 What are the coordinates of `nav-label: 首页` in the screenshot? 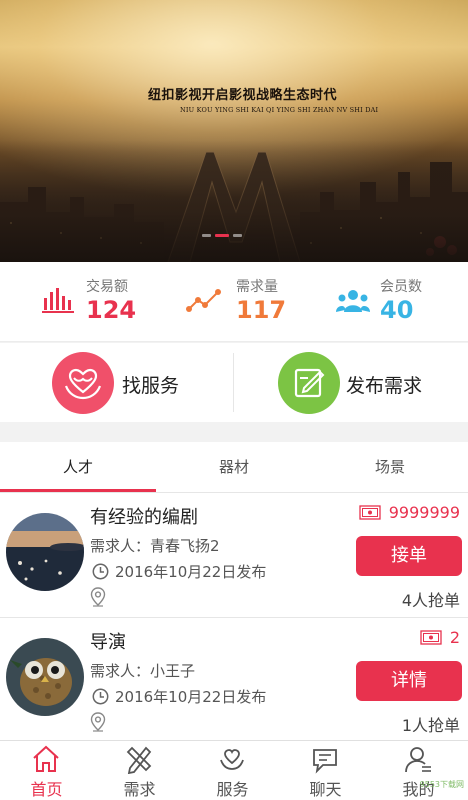 It's located at (46, 789).